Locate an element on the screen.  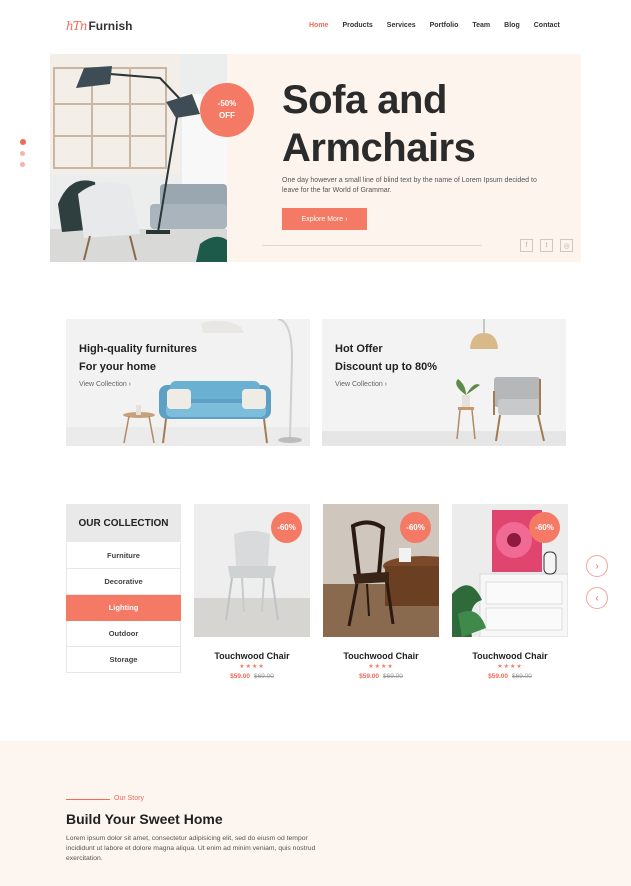
story-kicker: Our Story is located at coordinates (129, 798).